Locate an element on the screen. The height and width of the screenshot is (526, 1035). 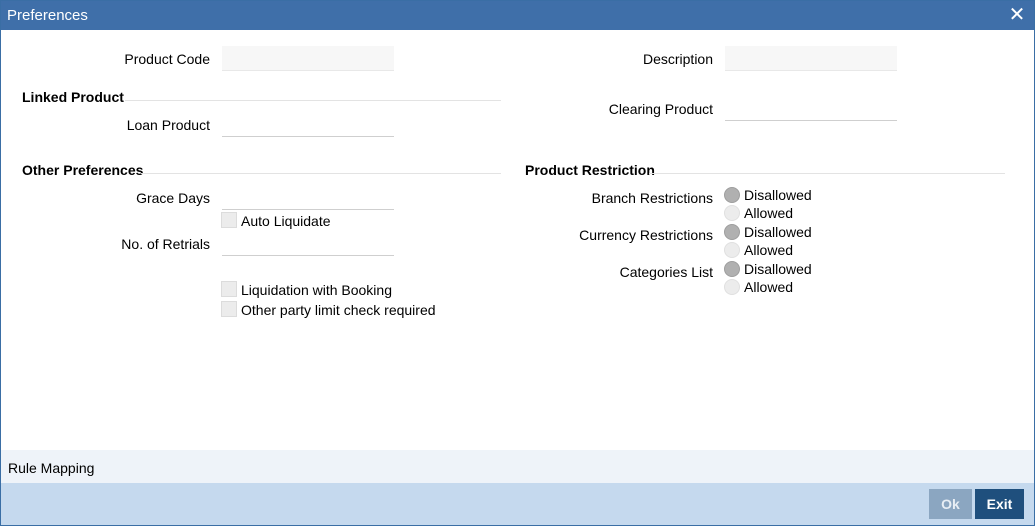
other-party-limit-check-checkbox is located at coordinates (229, 309).